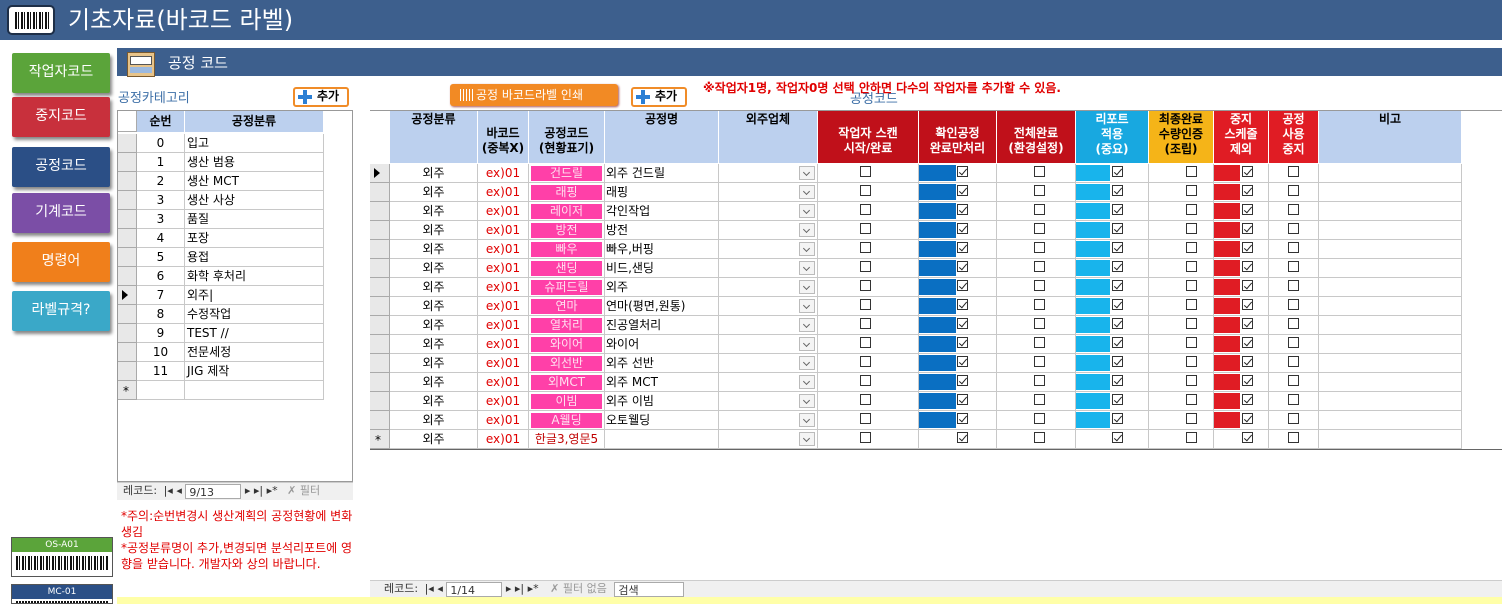 This screenshot has height=604, width=1502. What do you see at coordinates (161, 371) in the screenshot?
I see `seq-cell: 11` at bounding box center [161, 371].